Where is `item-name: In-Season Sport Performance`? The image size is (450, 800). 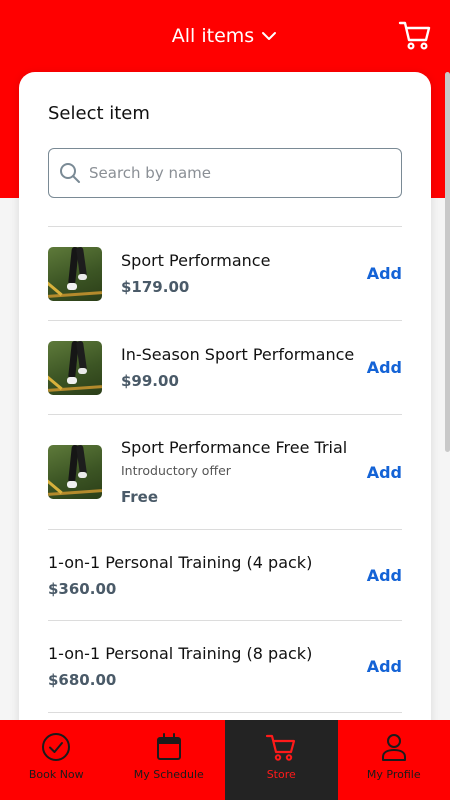 item-name: In-Season Sport Performance is located at coordinates (238, 354).